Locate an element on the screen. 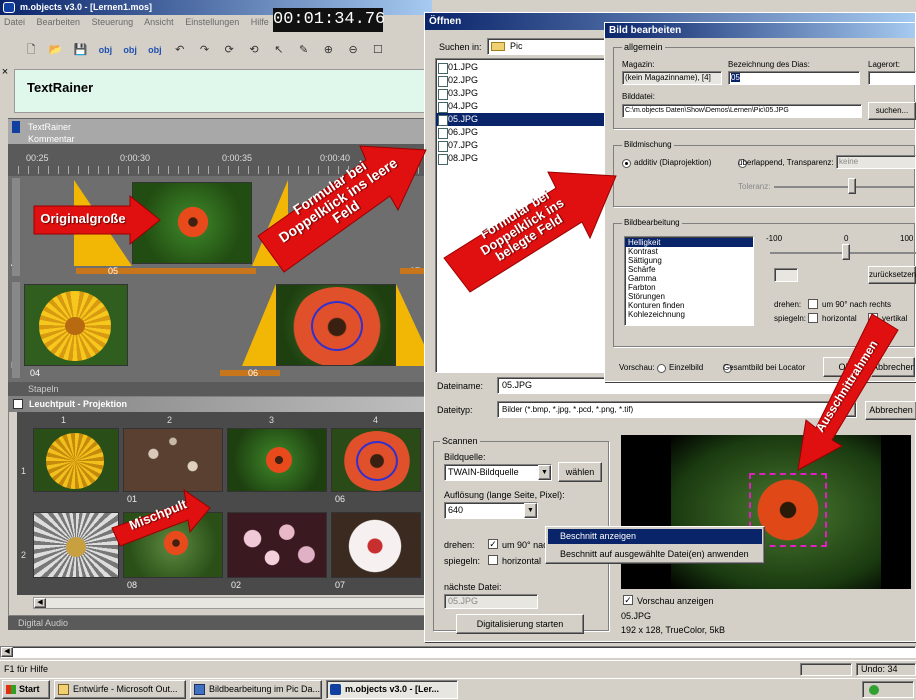  windows-logo-icon is located at coordinates (11, 689).